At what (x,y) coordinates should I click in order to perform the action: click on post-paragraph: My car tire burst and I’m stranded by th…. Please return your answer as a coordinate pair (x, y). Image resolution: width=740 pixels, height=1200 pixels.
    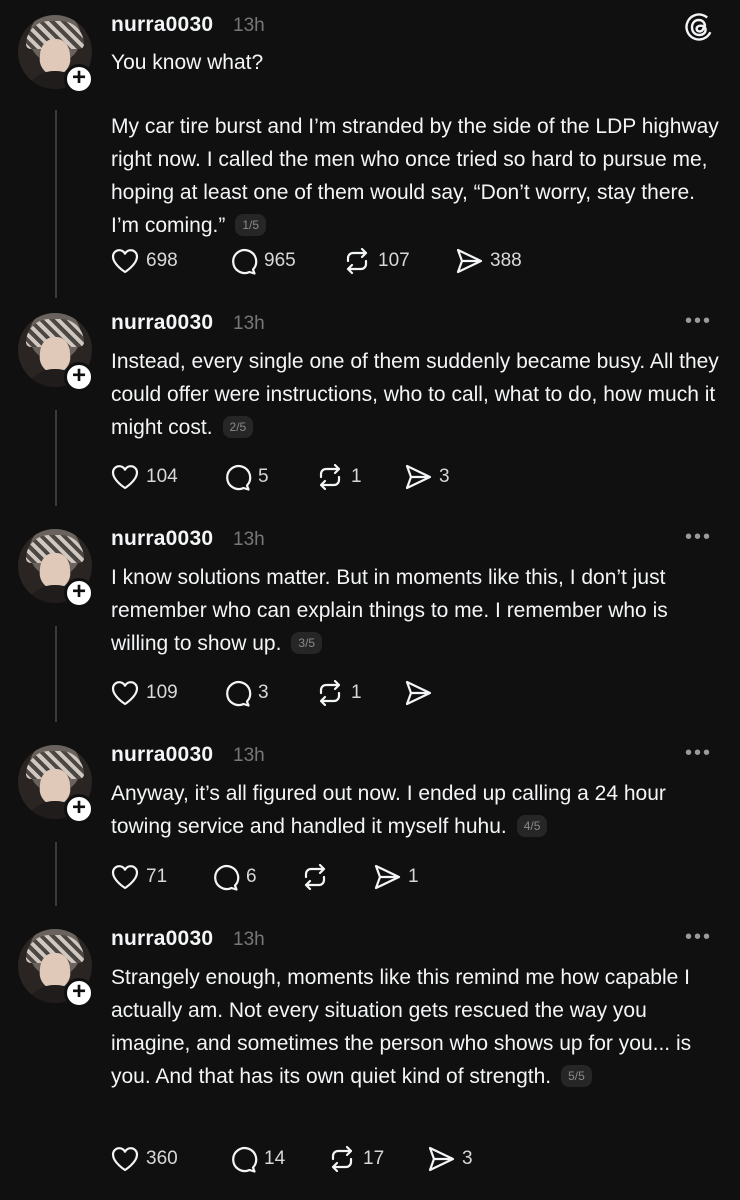
    Looking at the image, I should click on (417, 176).